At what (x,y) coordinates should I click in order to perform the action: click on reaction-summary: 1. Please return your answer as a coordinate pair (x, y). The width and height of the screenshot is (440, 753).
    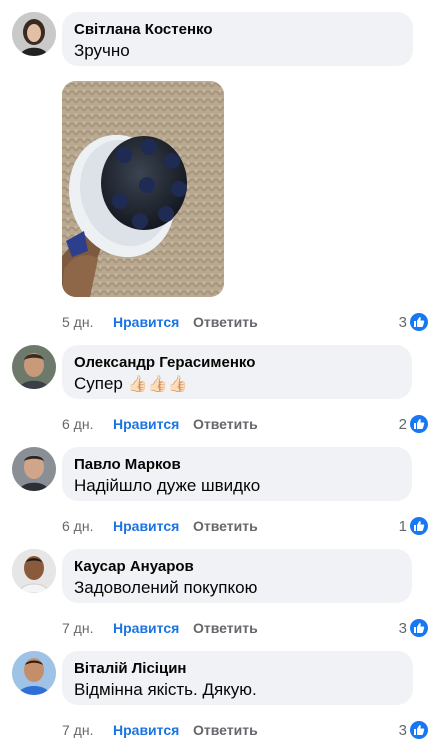
    Looking at the image, I should click on (413, 526).